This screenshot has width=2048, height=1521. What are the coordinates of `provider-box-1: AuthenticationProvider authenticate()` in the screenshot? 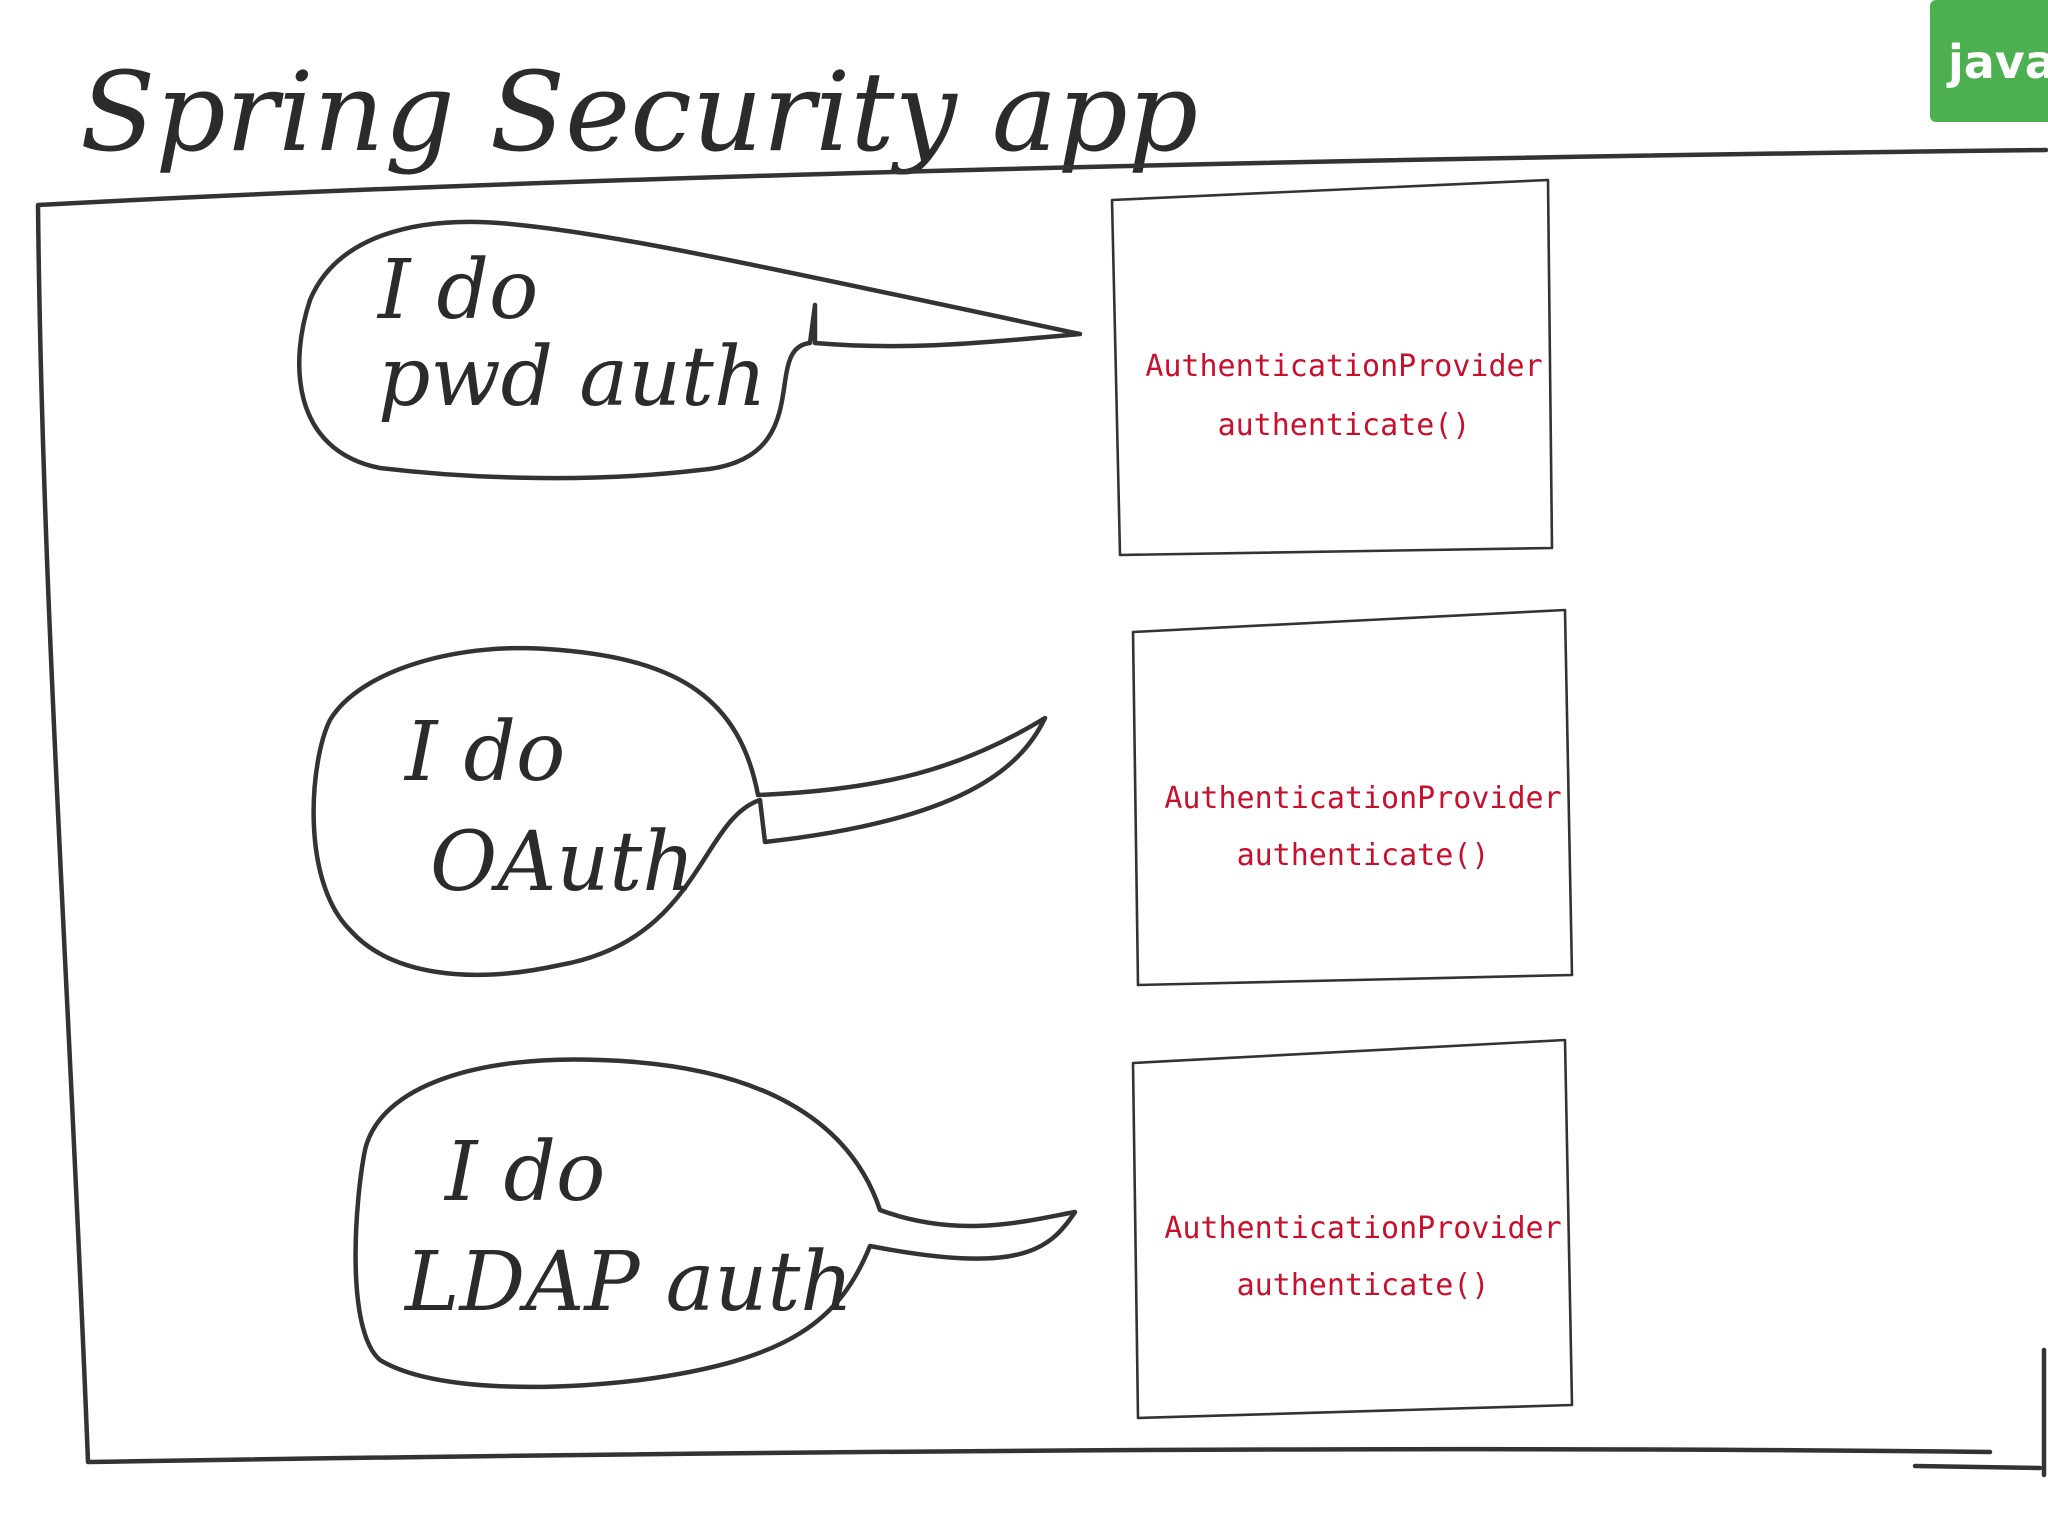 It's located at (1332, 367).